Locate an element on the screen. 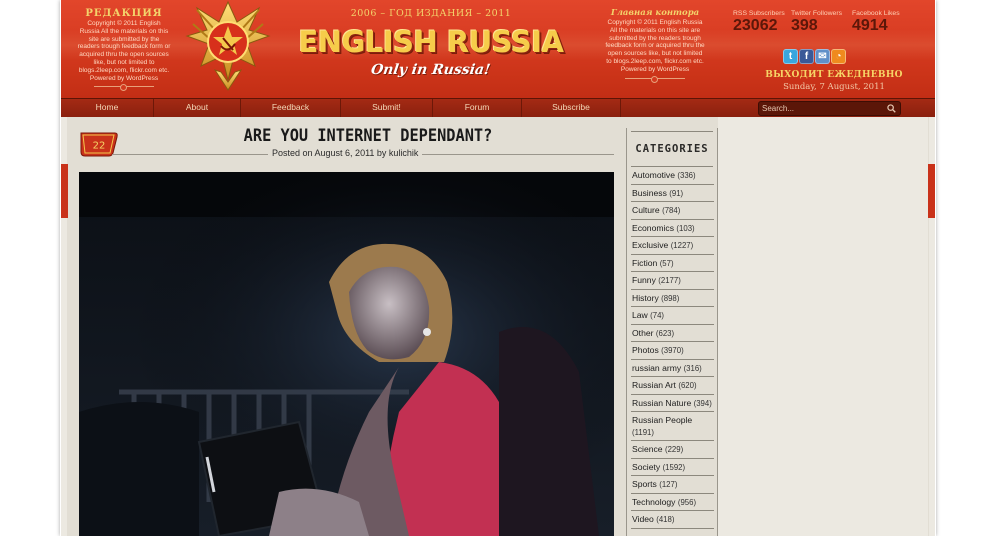 The height and width of the screenshot is (536, 999). nav-item-submit: Submit! is located at coordinates (387, 108).